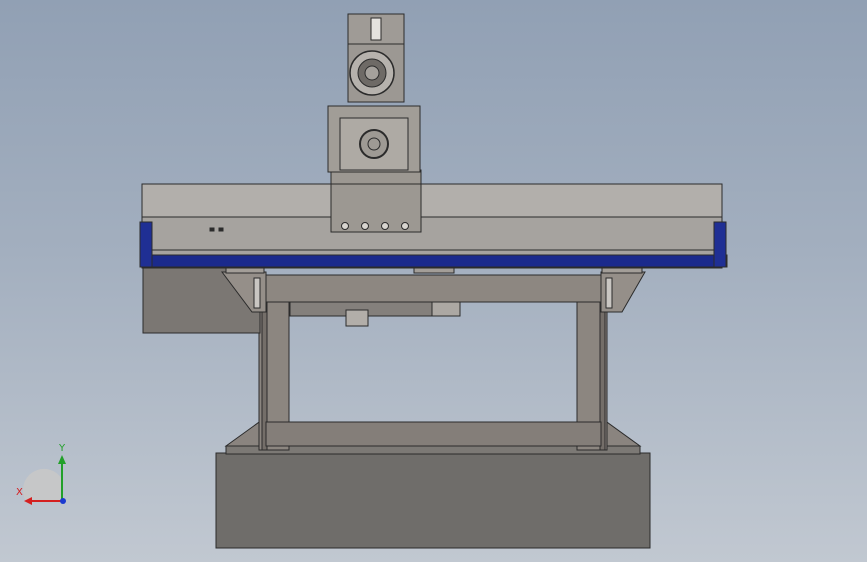 Image resolution: width=867 pixels, height=562 pixels. Describe the element at coordinates (19, 492) in the screenshot. I see `x-axis-label: X` at that location.